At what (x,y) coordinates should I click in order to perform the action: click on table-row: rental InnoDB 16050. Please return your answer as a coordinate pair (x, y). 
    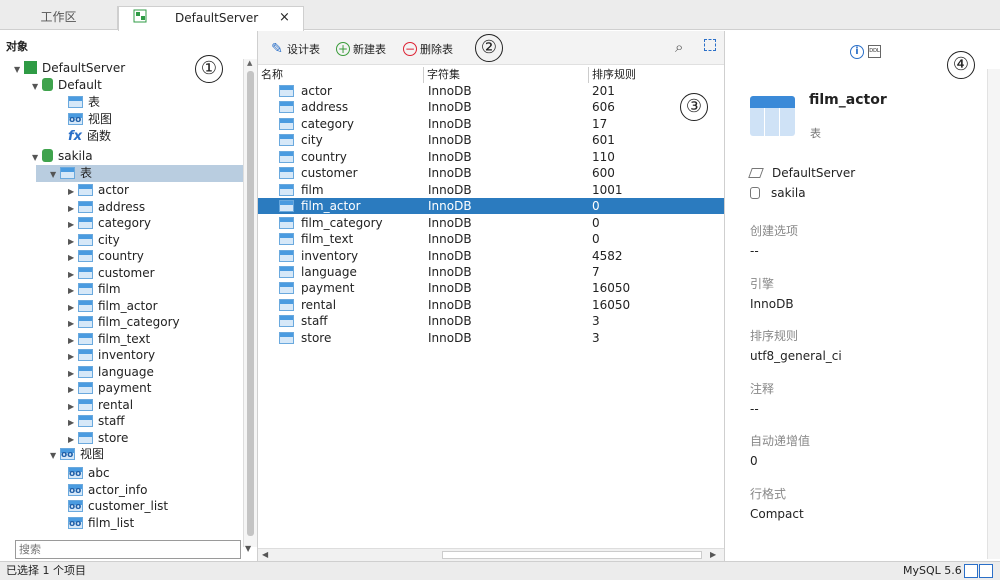
    Looking at the image, I should click on (491, 305).